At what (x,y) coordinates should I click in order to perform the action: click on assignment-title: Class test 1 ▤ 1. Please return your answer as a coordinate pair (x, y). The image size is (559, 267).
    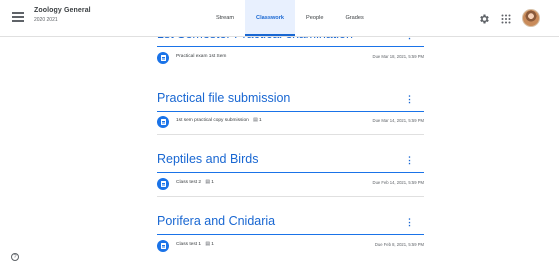
    Looking at the image, I should click on (195, 244).